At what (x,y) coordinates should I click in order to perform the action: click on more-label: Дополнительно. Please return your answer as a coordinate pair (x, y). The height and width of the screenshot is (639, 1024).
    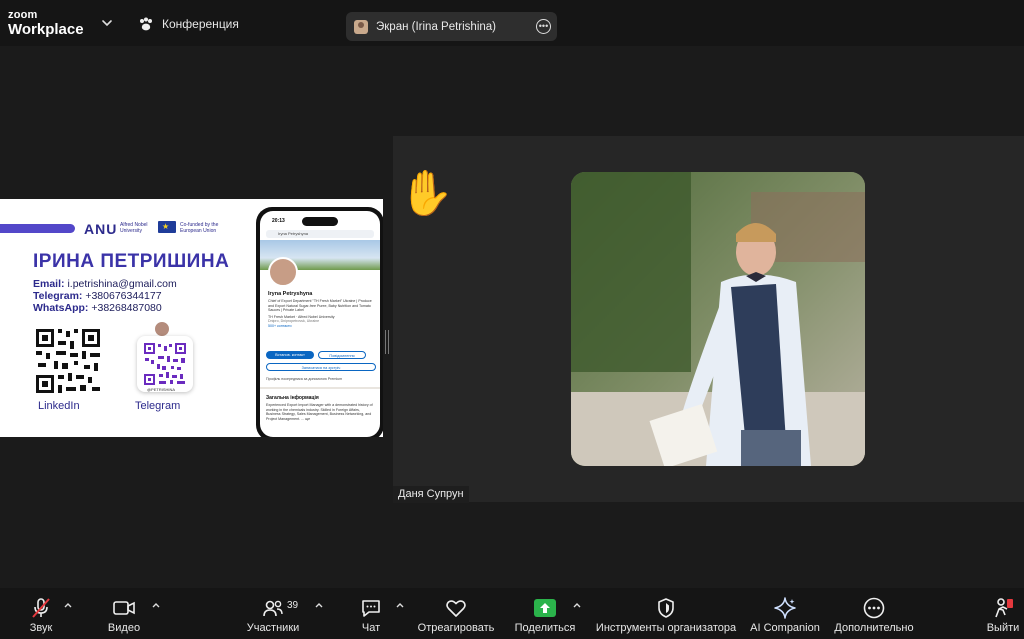
    Looking at the image, I should click on (874, 628).